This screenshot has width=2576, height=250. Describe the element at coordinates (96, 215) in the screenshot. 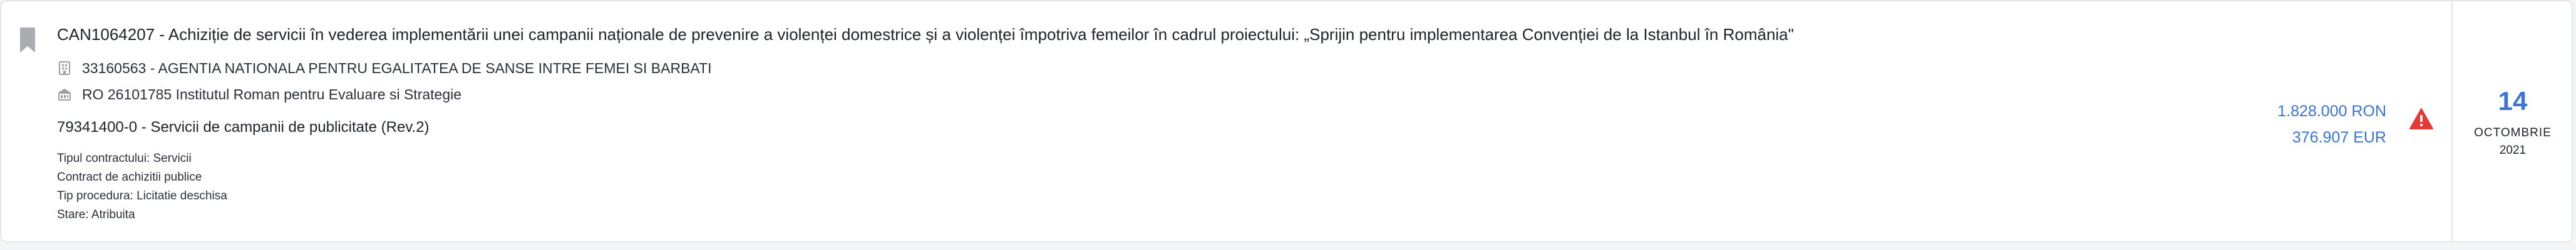

I see `notice-status: Stare: Atribuita` at that location.